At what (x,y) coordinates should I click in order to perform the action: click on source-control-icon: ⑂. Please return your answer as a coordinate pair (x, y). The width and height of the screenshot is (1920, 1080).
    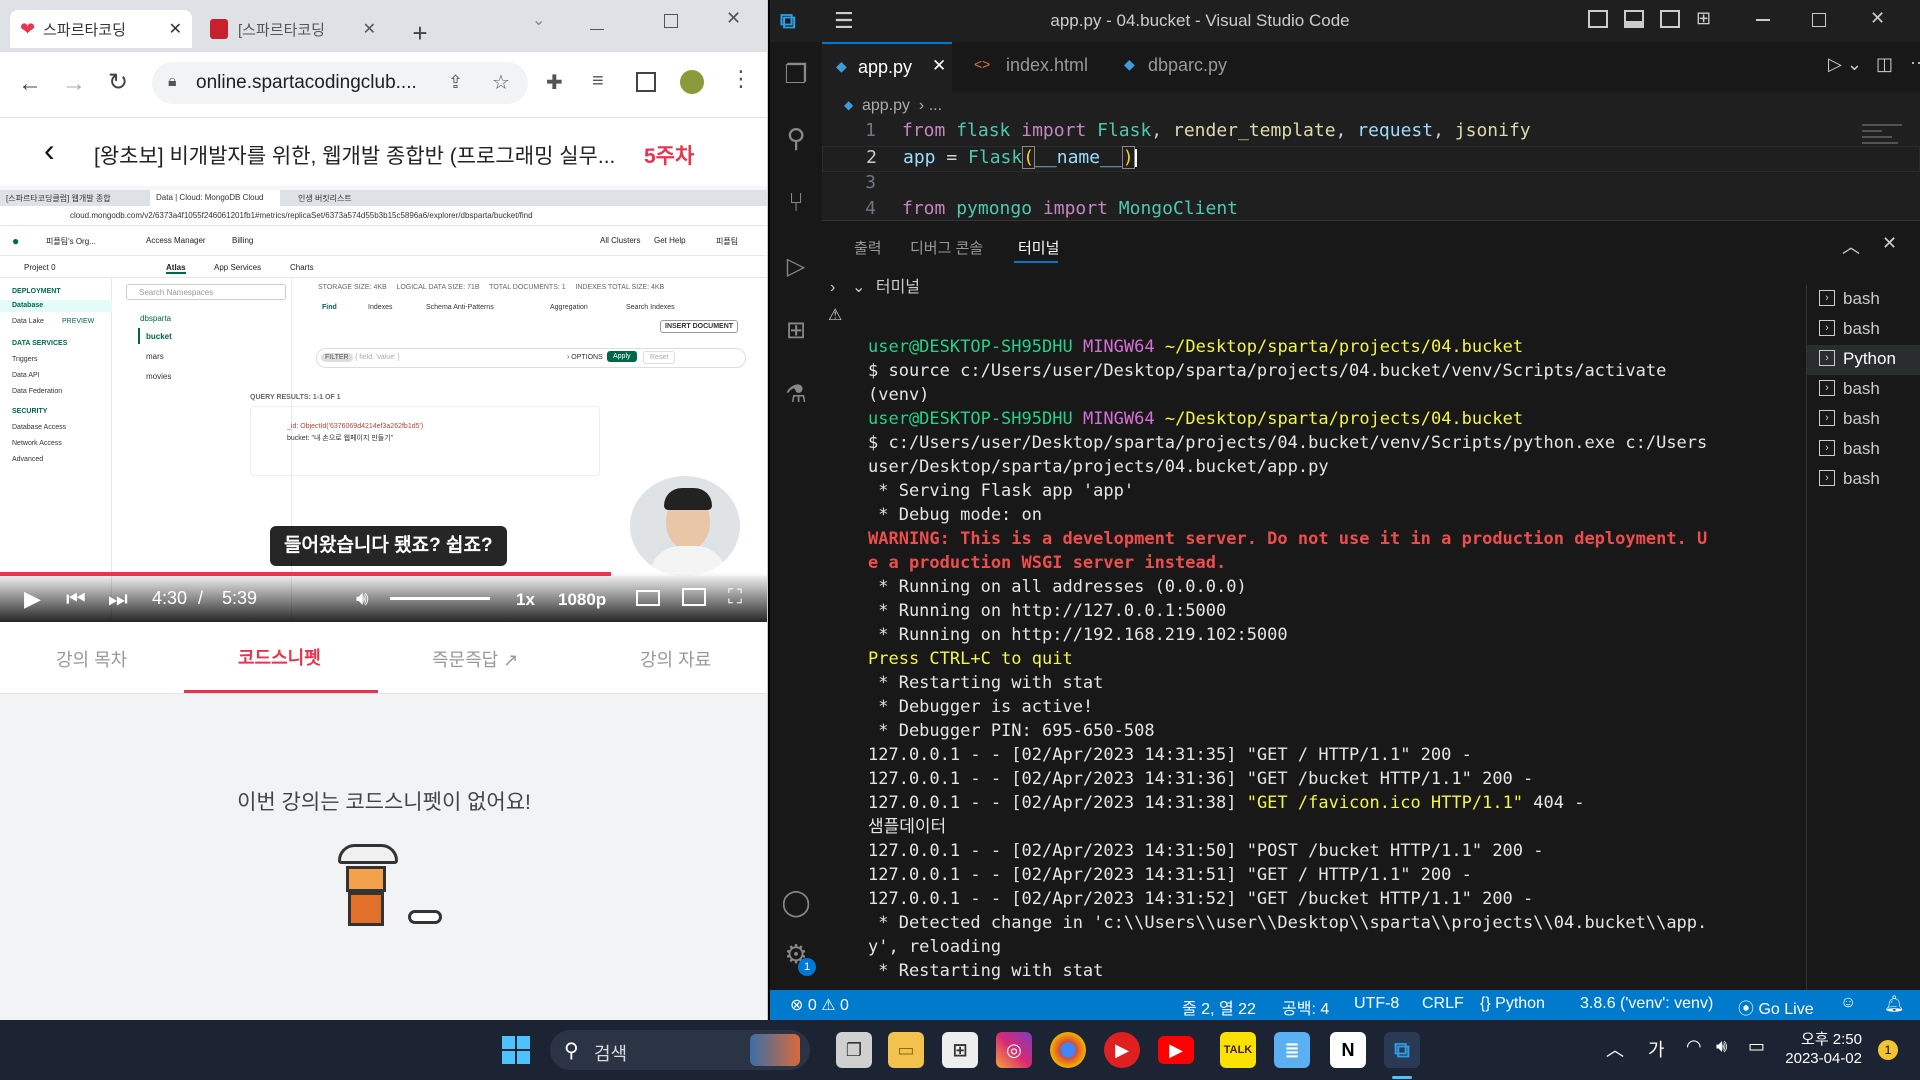
    Looking at the image, I should click on (796, 202).